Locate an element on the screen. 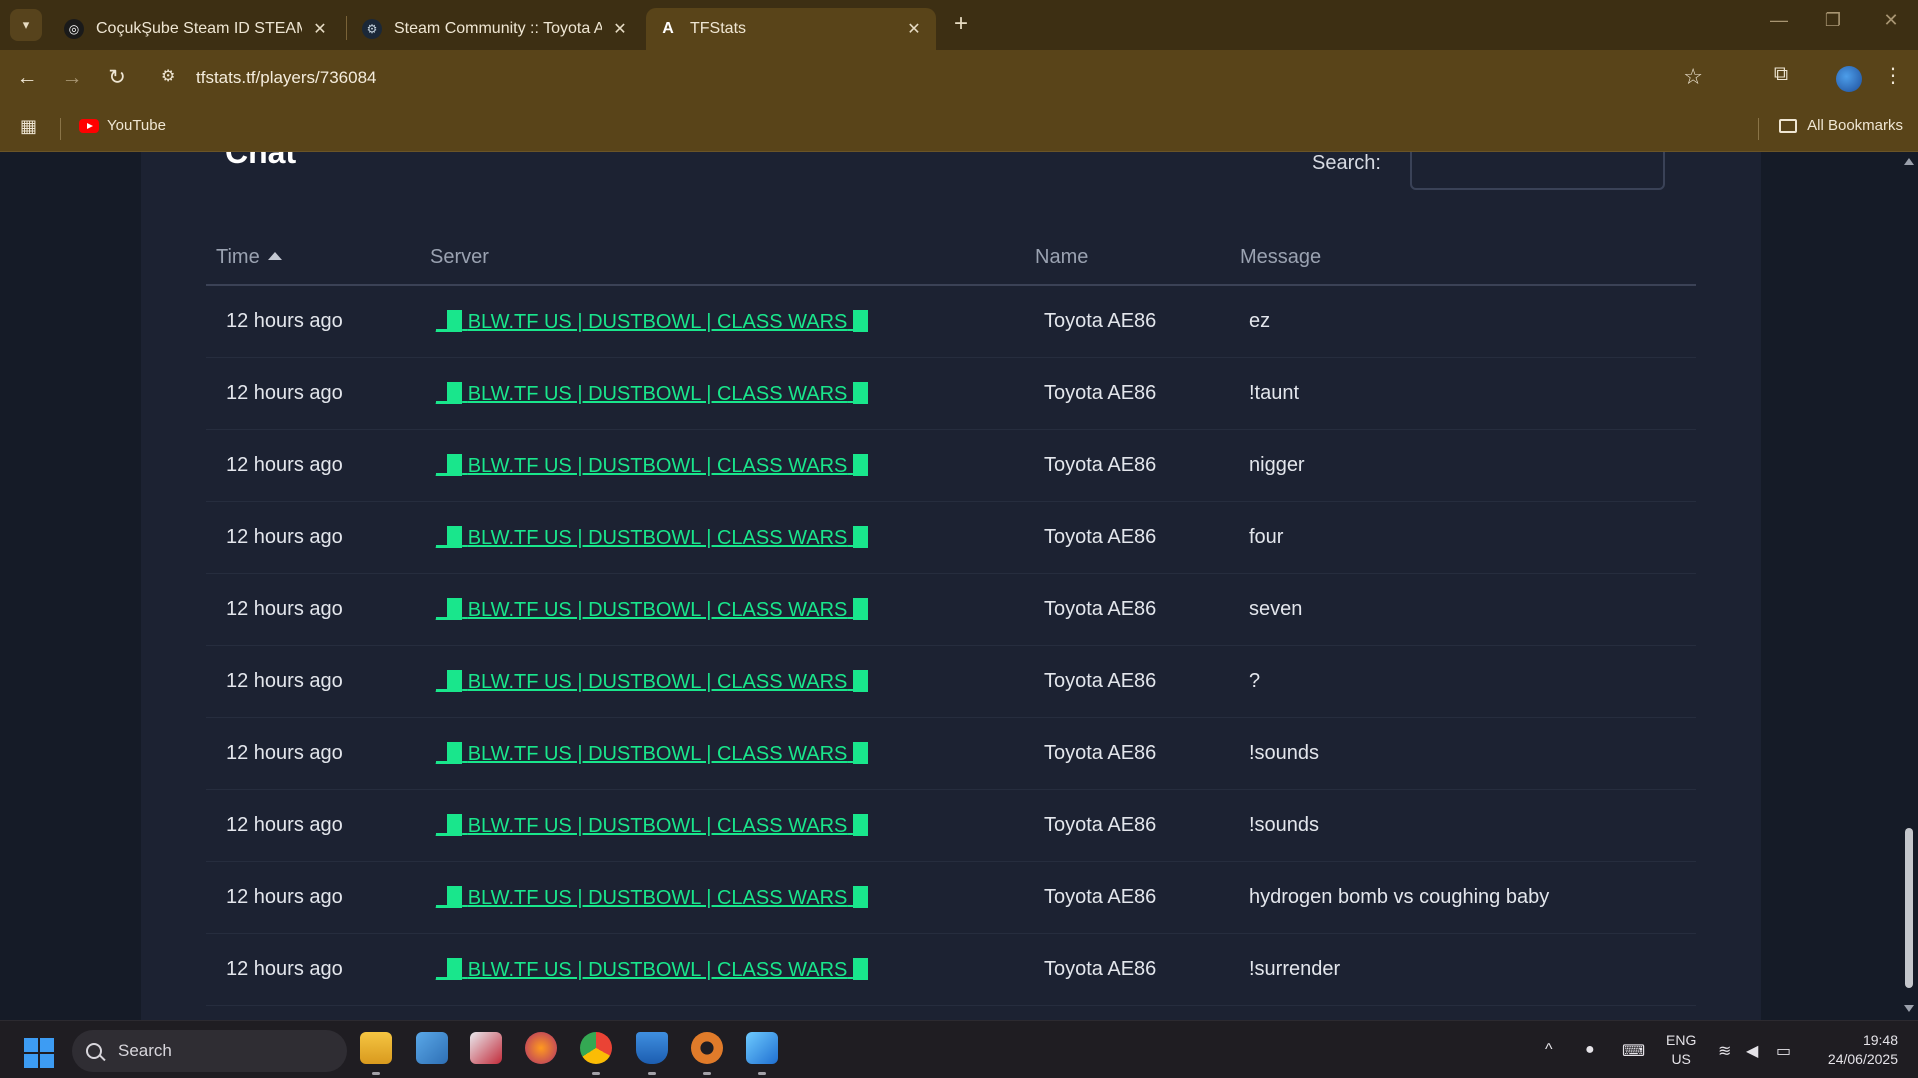 This screenshot has width=1918, height=1078. bookmark-star-icon: ☆ is located at coordinates (1693, 77).